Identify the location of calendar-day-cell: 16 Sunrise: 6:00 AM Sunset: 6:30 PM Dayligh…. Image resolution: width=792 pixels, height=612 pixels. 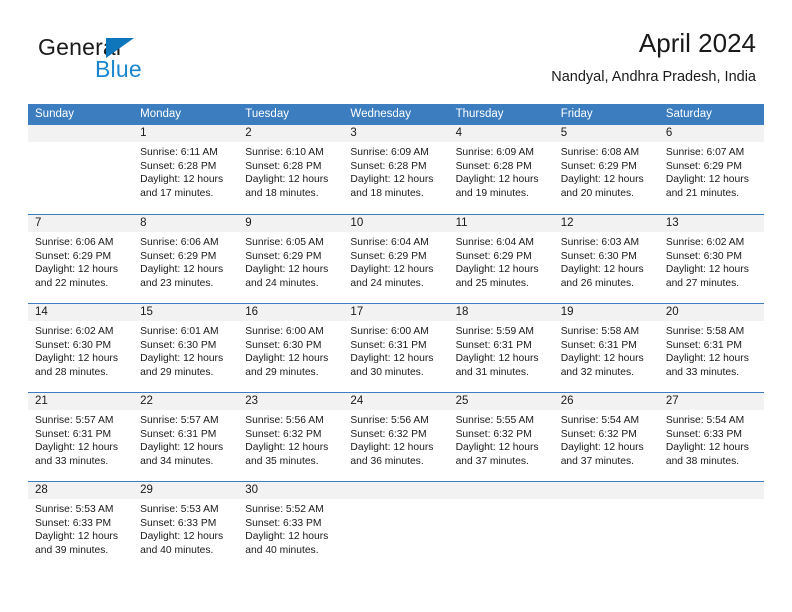
(291, 348).